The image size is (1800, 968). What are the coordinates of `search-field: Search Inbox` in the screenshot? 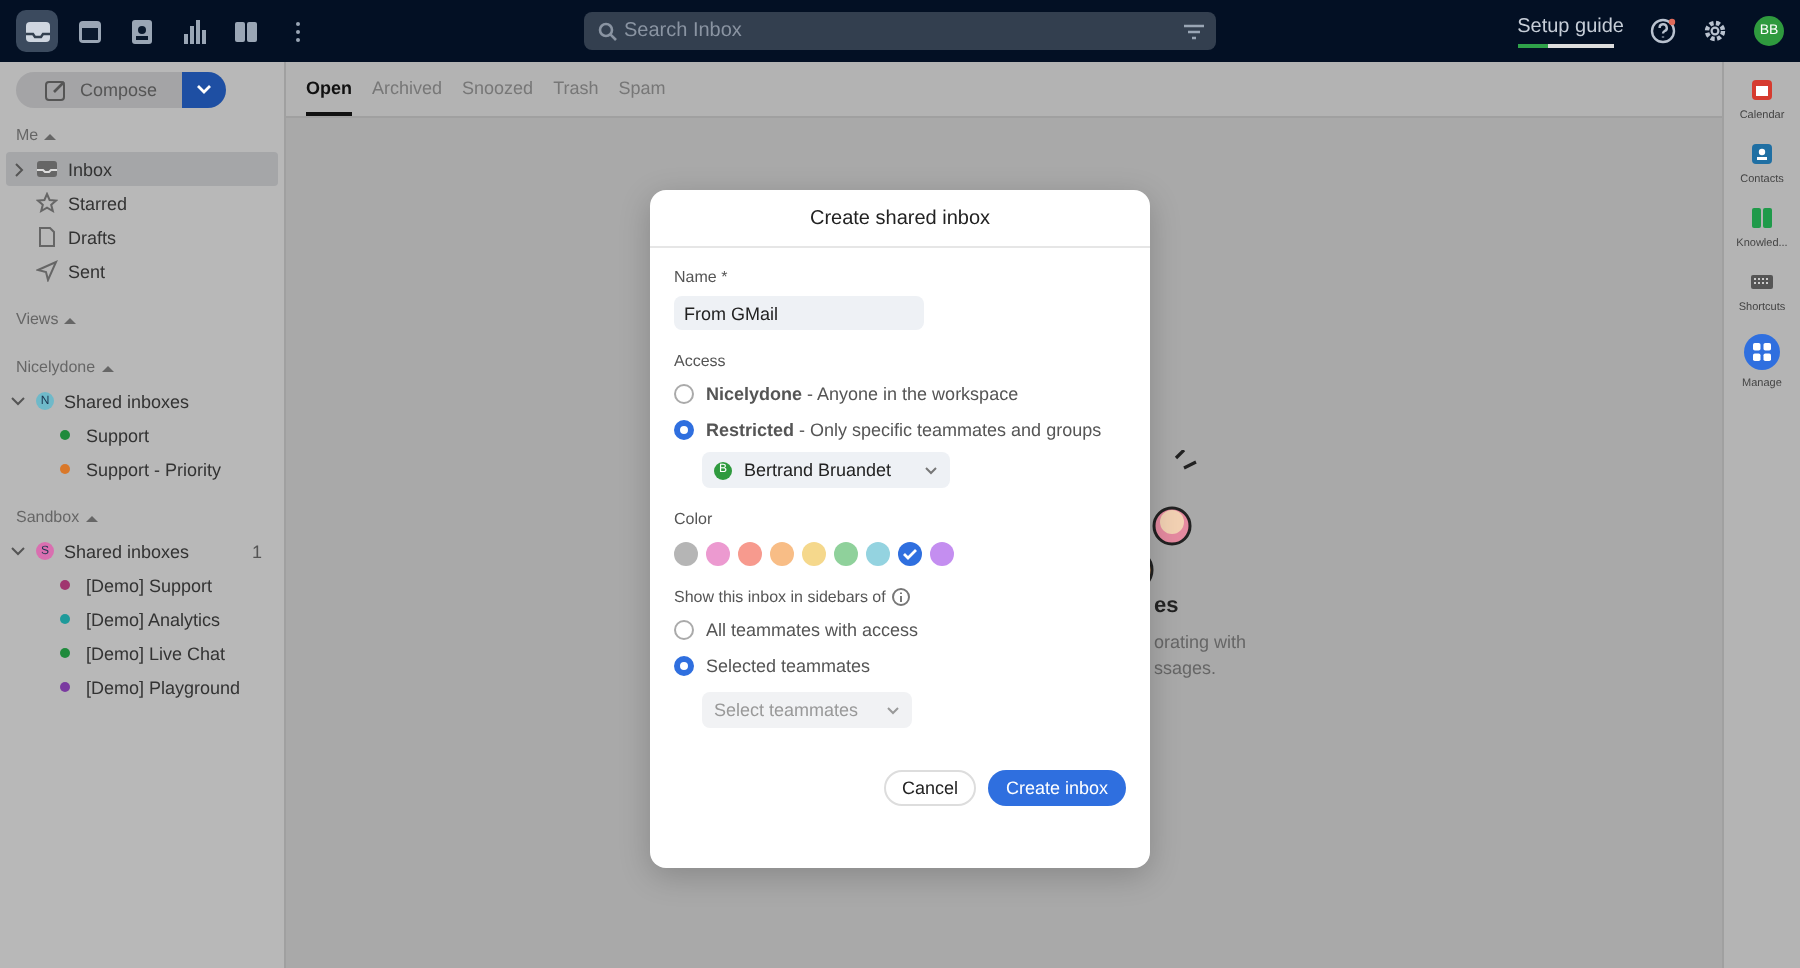 It's located at (900, 31).